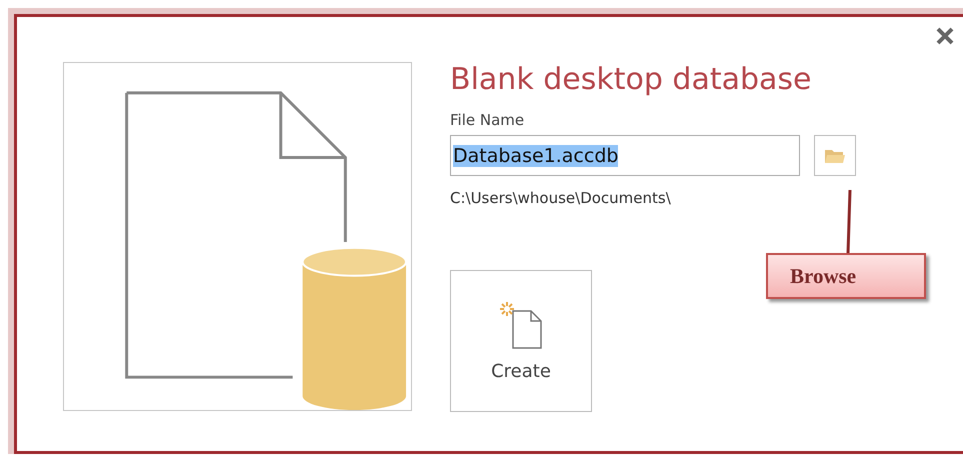 Image resolution: width=963 pixels, height=476 pixels. What do you see at coordinates (945, 36) in the screenshot?
I see `close-icon` at bounding box center [945, 36].